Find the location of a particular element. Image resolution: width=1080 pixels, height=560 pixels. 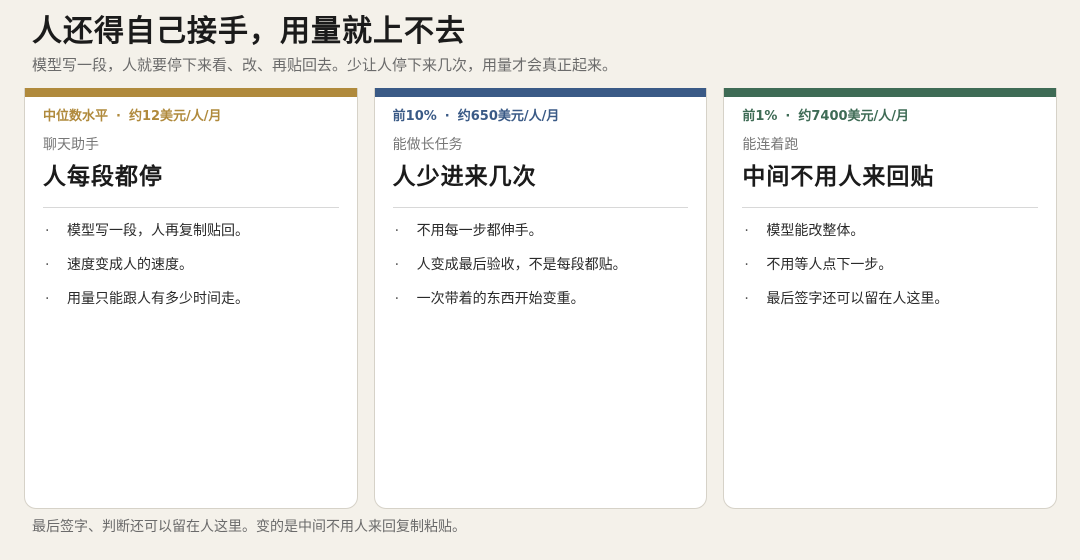

list-item-text: 不用等人点下一步。 is located at coordinates (829, 265).